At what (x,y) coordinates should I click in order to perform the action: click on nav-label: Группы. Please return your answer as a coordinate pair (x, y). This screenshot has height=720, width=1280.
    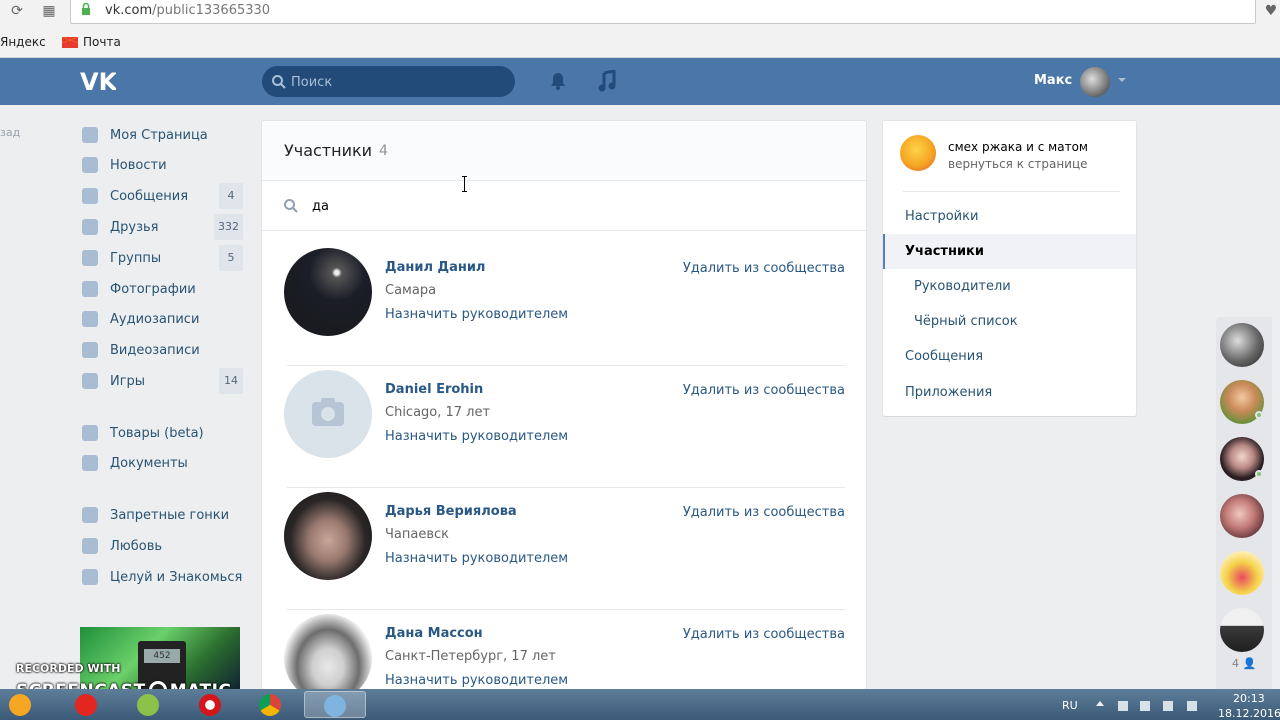
    Looking at the image, I should click on (136, 258).